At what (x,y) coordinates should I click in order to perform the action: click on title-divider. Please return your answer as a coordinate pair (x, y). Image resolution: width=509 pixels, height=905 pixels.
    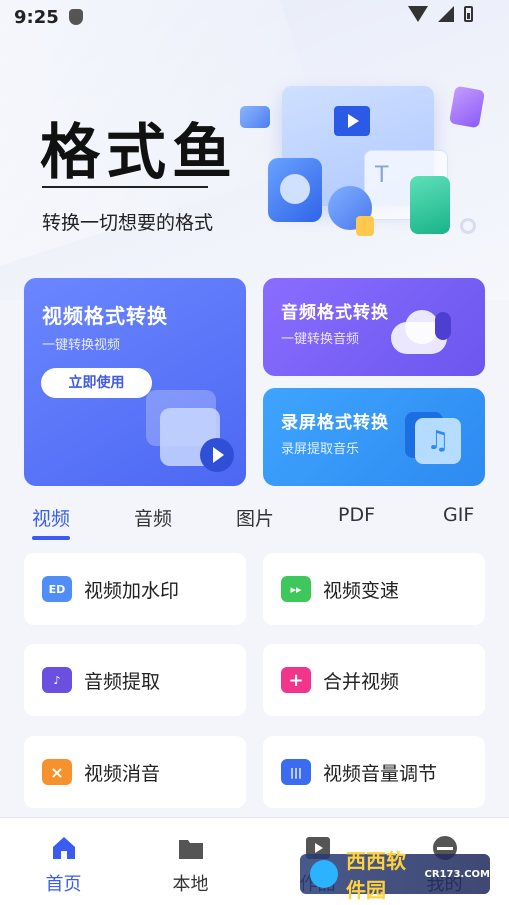
    Looking at the image, I should click on (125, 187).